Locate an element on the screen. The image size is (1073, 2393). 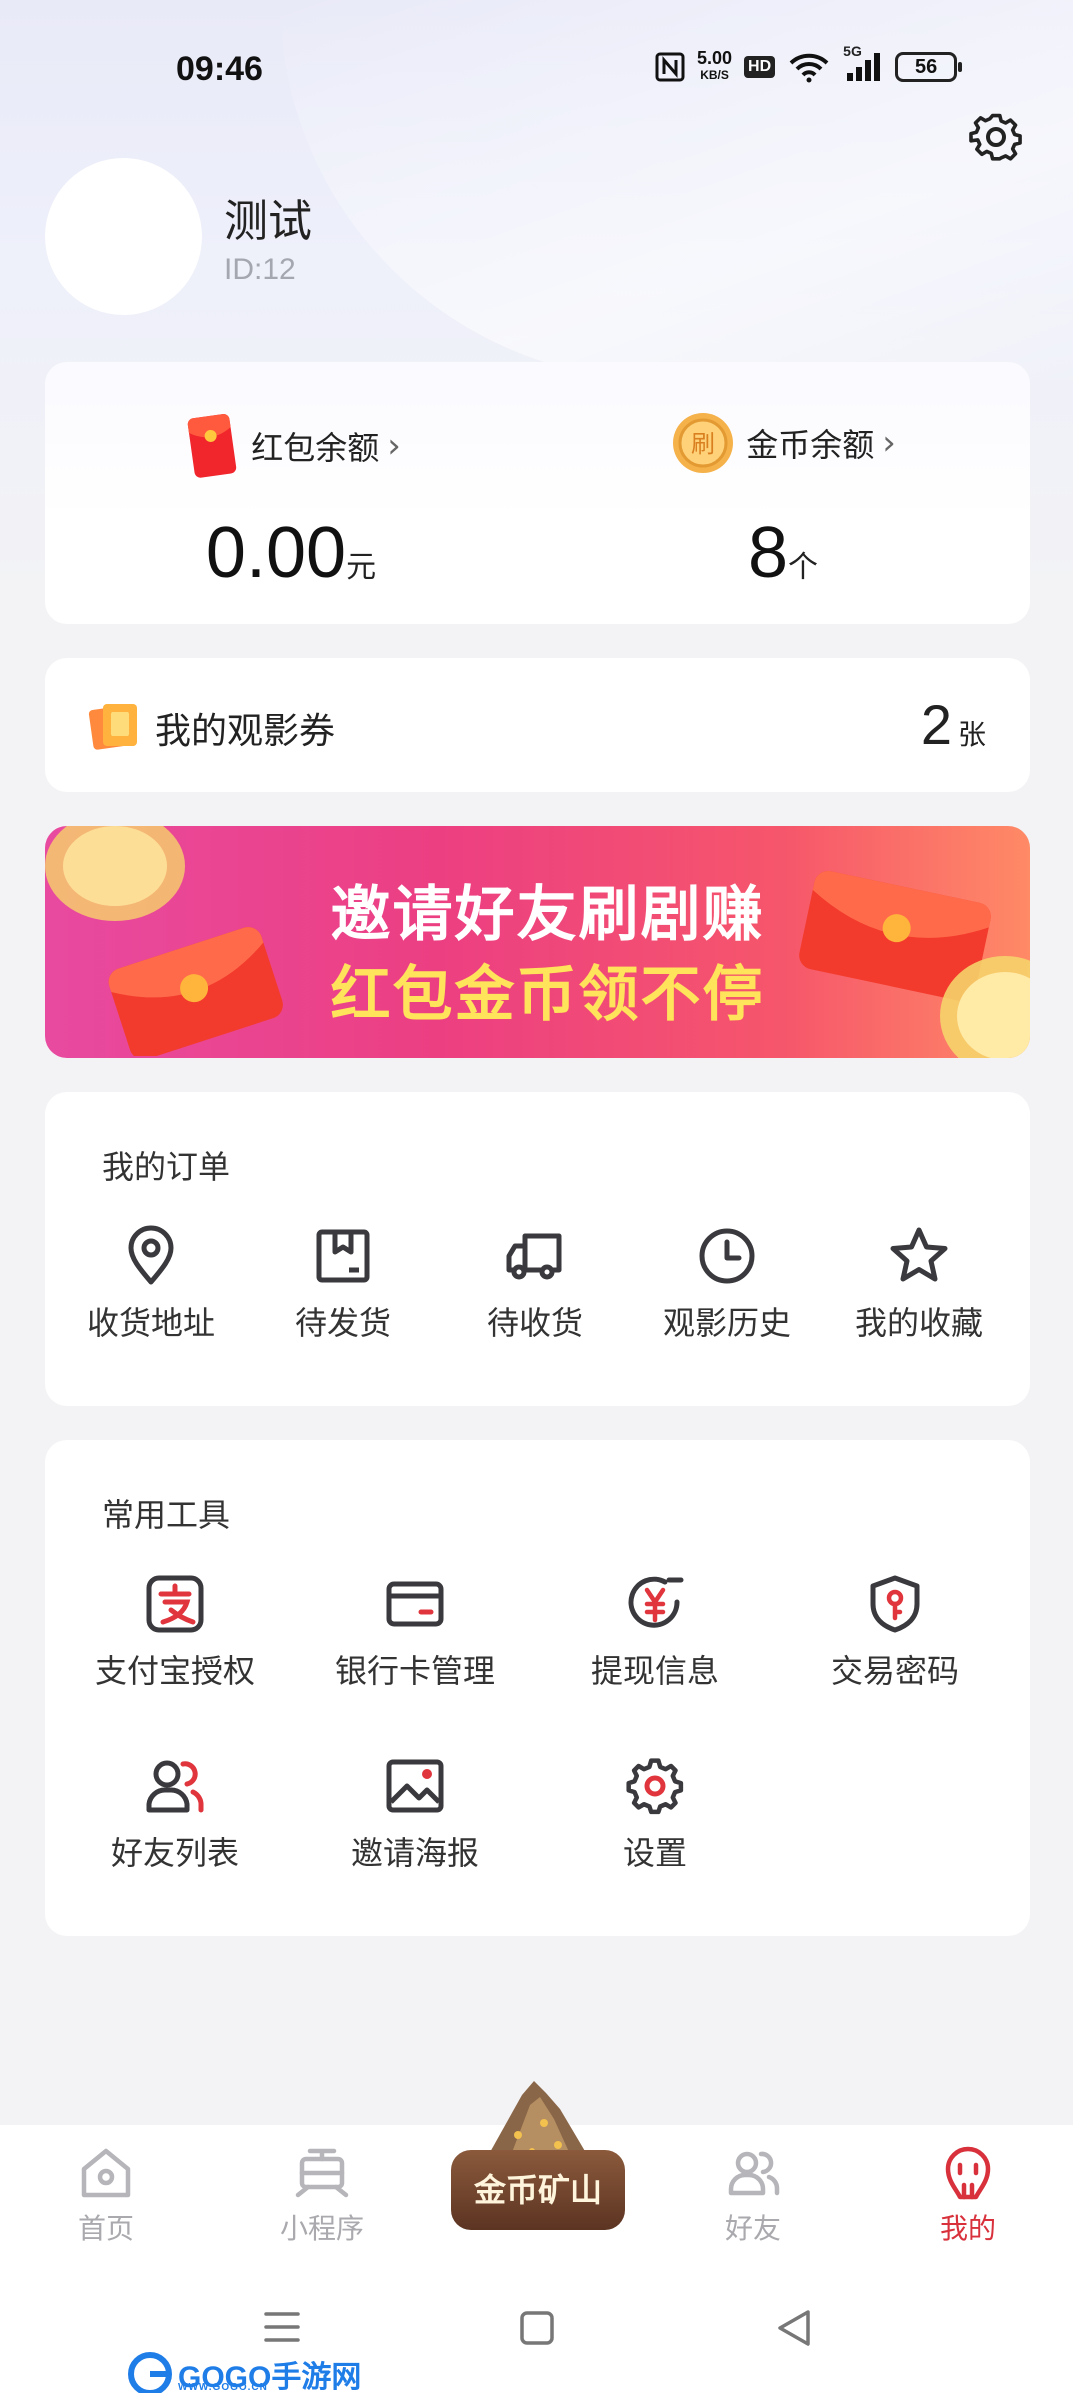
image-icon is located at coordinates (415, 1786).